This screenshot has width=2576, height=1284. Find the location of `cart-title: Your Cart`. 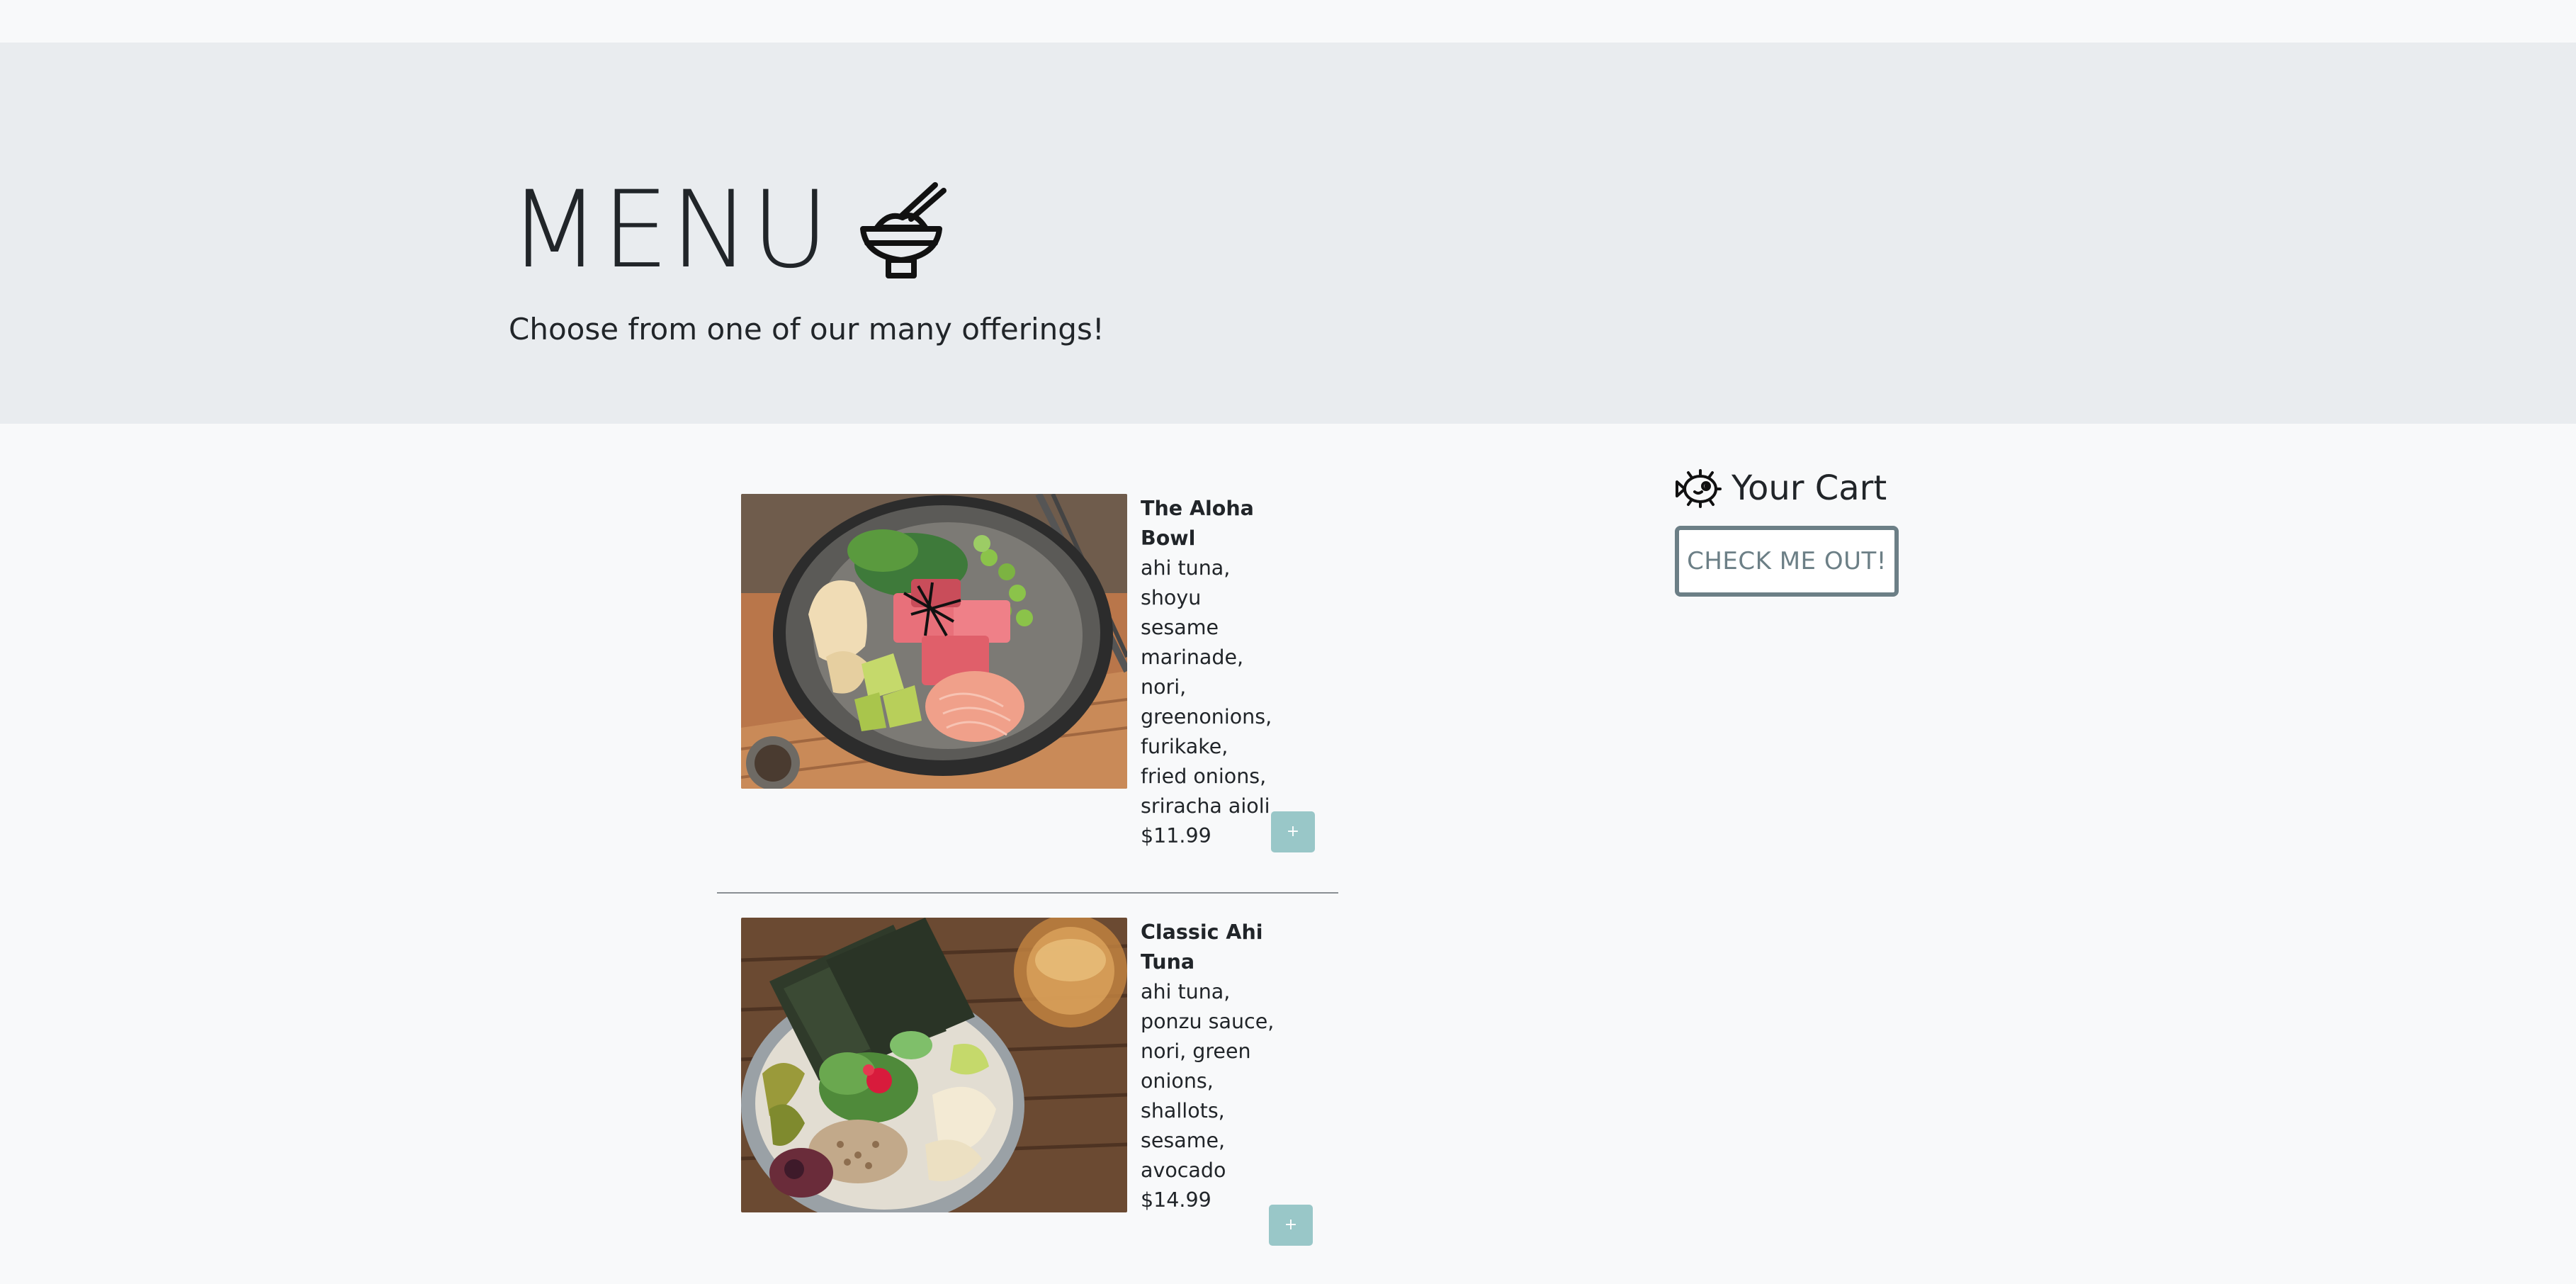

cart-title: Your Cart is located at coordinates (1781, 488).